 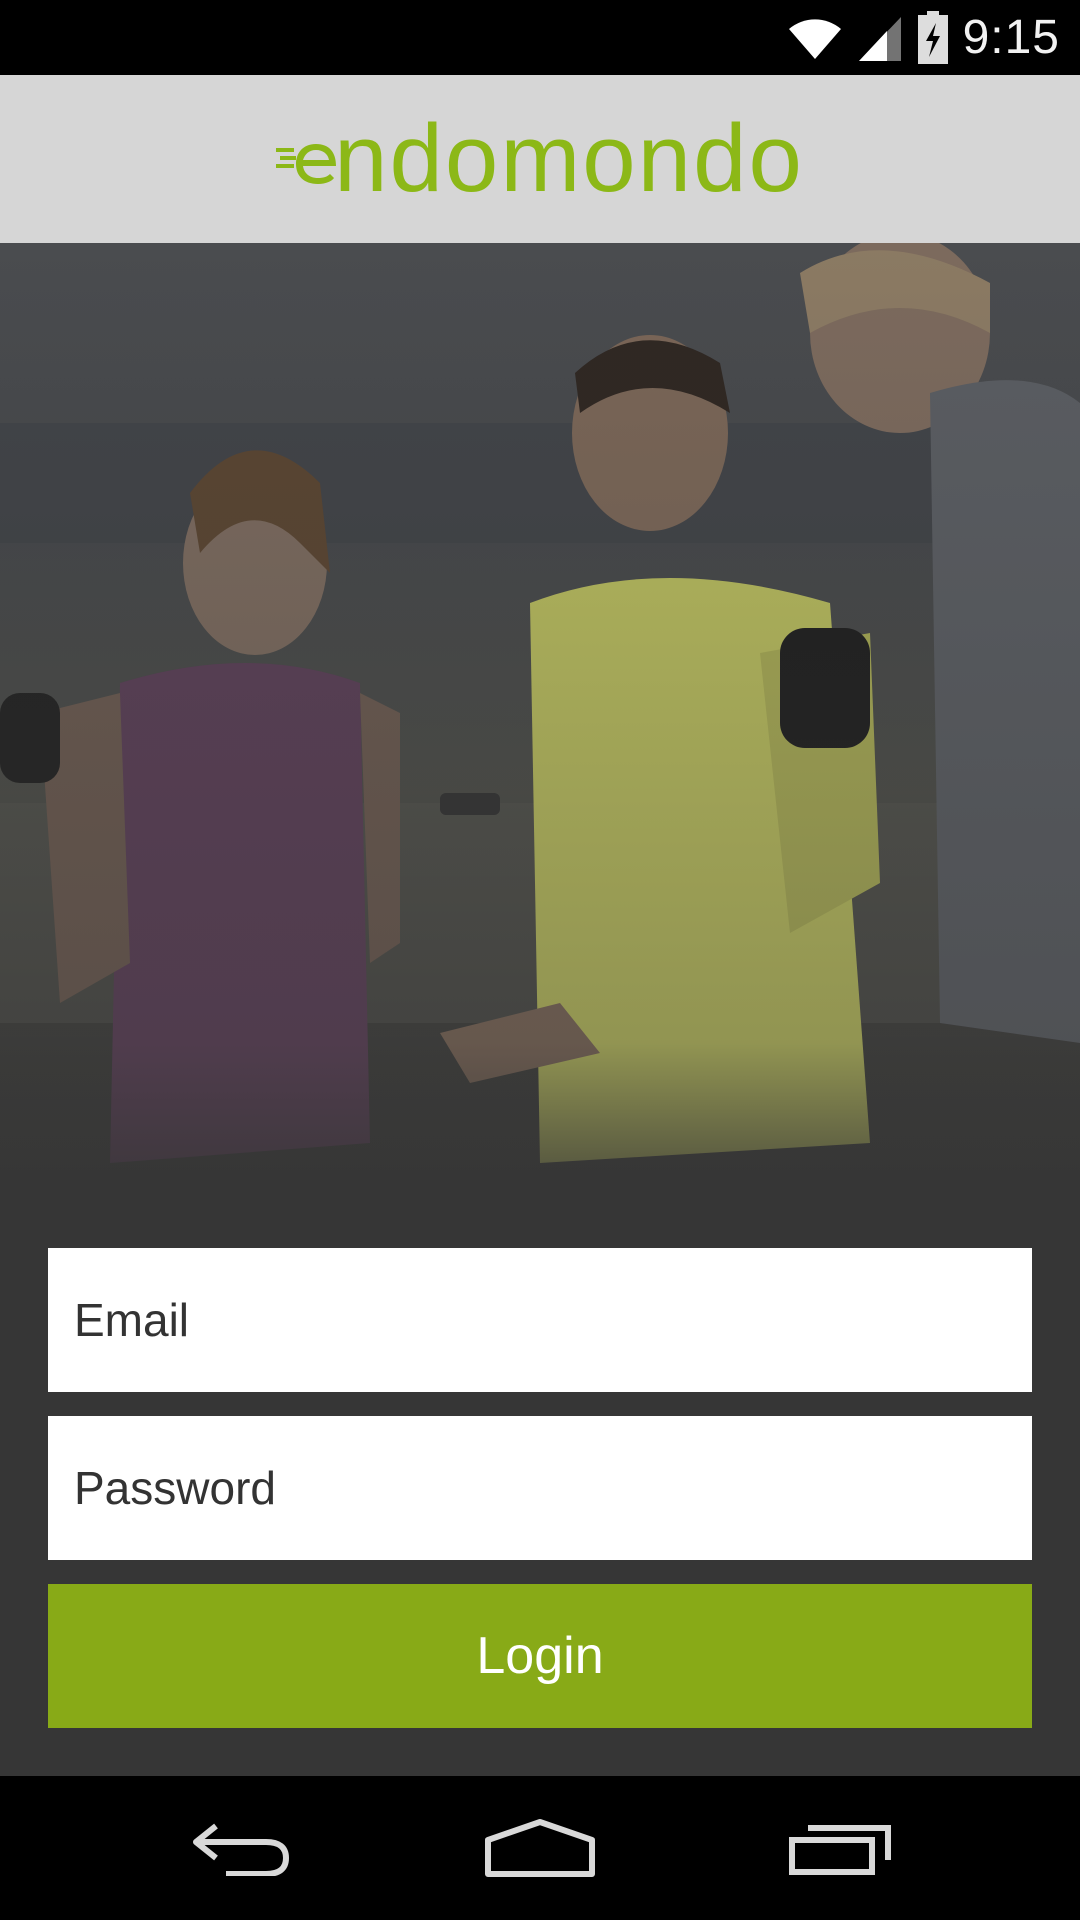 What do you see at coordinates (880, 38) in the screenshot?
I see `cell-signal-icon` at bounding box center [880, 38].